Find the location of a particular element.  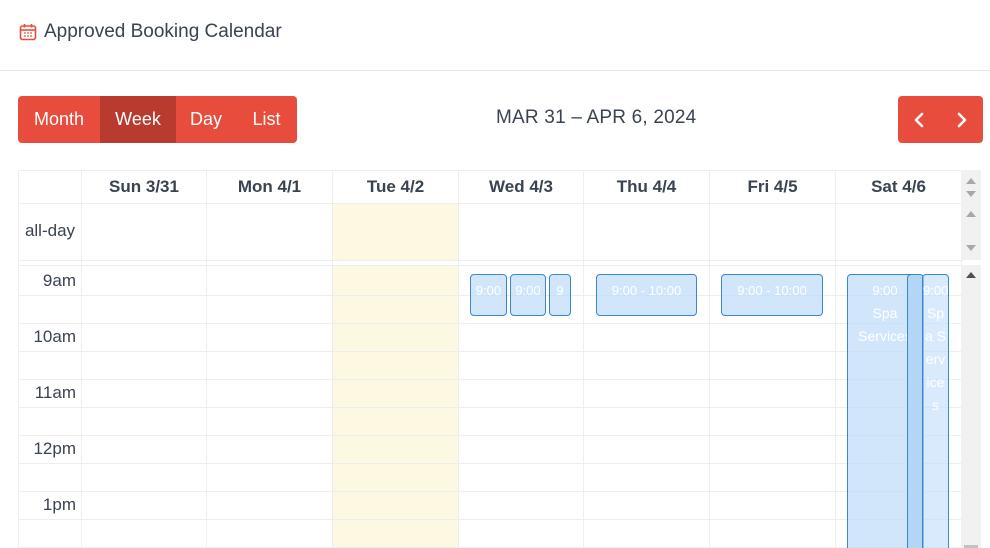

allday-label: all-day is located at coordinates (50, 230).